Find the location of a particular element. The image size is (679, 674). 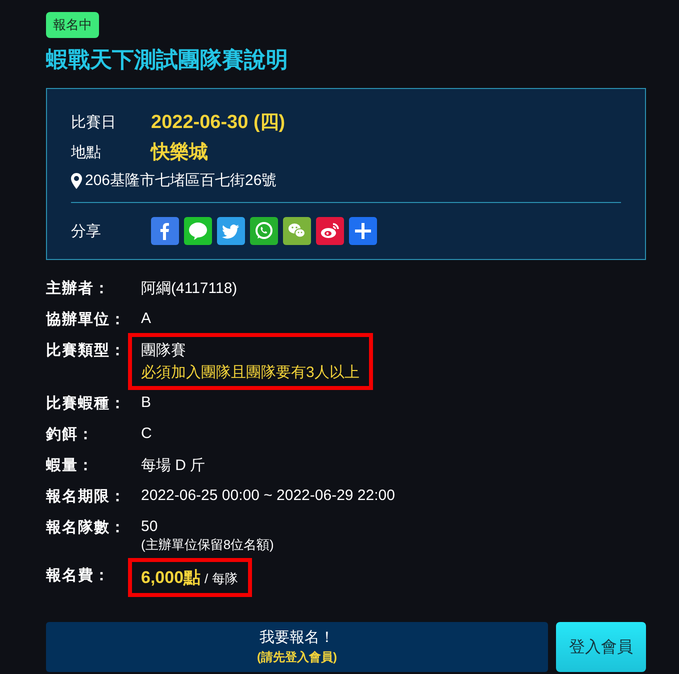

detail-value: 阿綱(4117118) is located at coordinates (189, 288).